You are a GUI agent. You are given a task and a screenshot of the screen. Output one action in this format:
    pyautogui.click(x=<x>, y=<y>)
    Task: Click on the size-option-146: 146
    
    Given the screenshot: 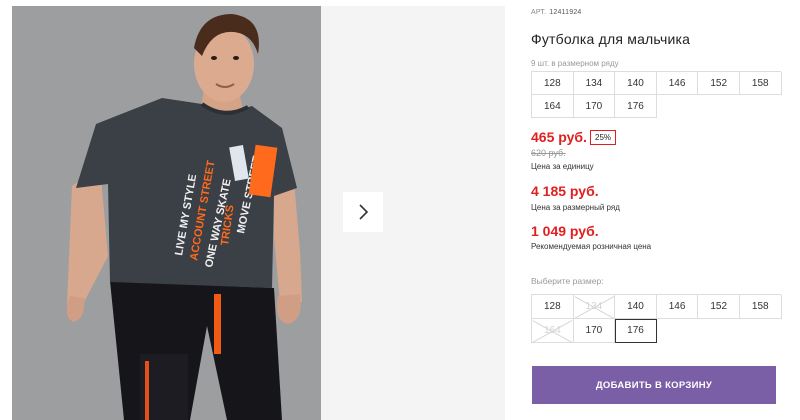 What is the action you would take?
    pyautogui.click(x=677, y=307)
    